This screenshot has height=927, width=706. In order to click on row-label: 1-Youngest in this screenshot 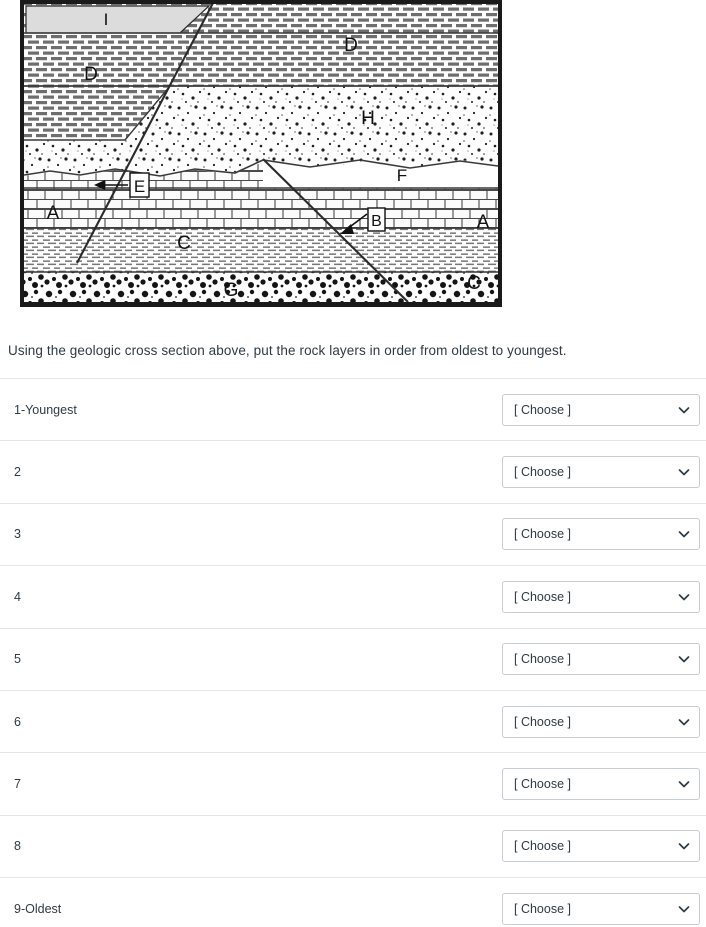, I will do `click(45, 409)`.